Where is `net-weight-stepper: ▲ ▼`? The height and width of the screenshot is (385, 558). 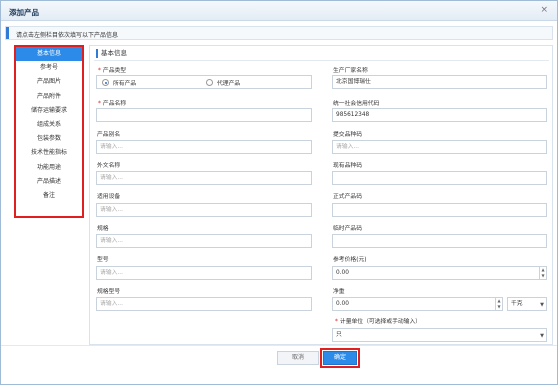
net-weight-stepper: ▲ ▼ is located at coordinates (498, 304).